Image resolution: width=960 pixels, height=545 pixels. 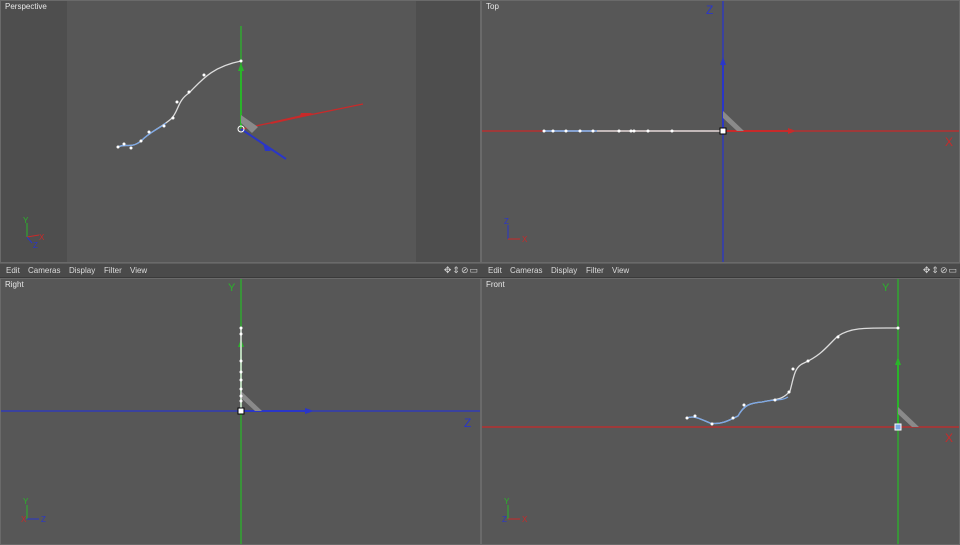 I want to click on spline-points, so click(x=792, y=376).